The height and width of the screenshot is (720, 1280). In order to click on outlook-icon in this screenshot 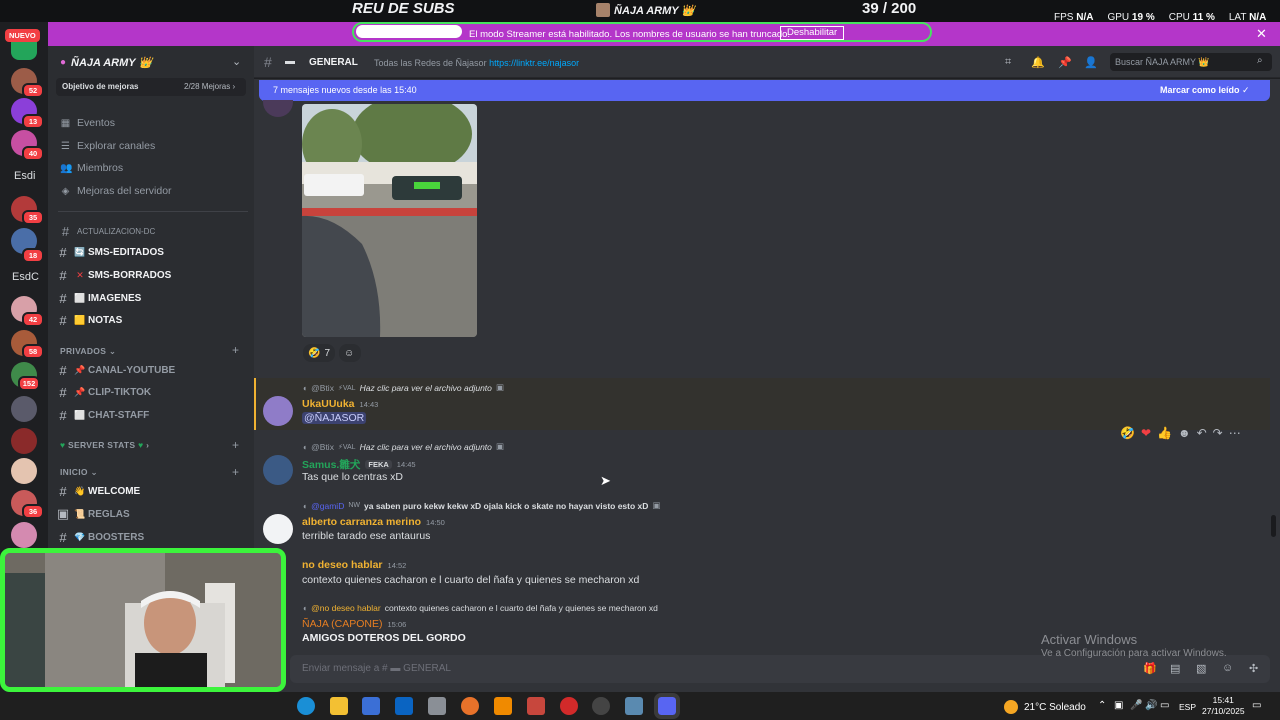, I will do `click(404, 706)`.